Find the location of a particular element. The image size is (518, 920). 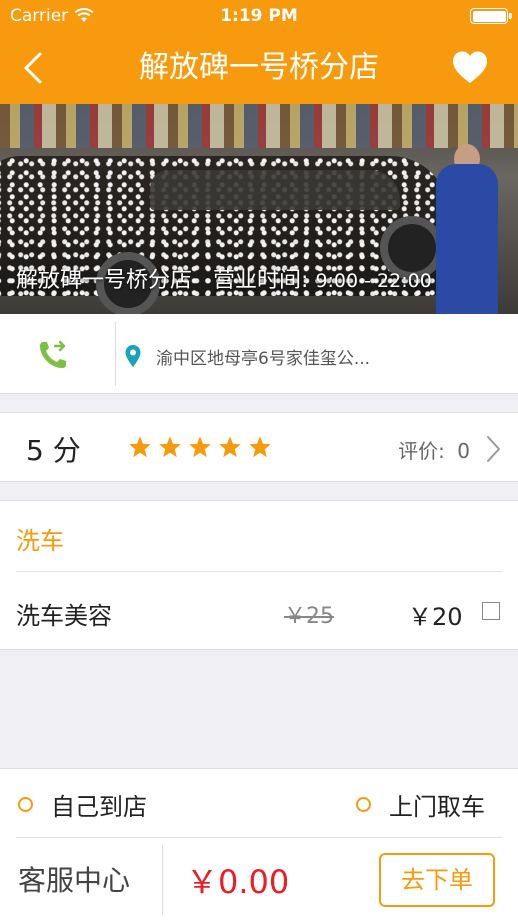

service-price: ￥20 is located at coordinates (435, 617).